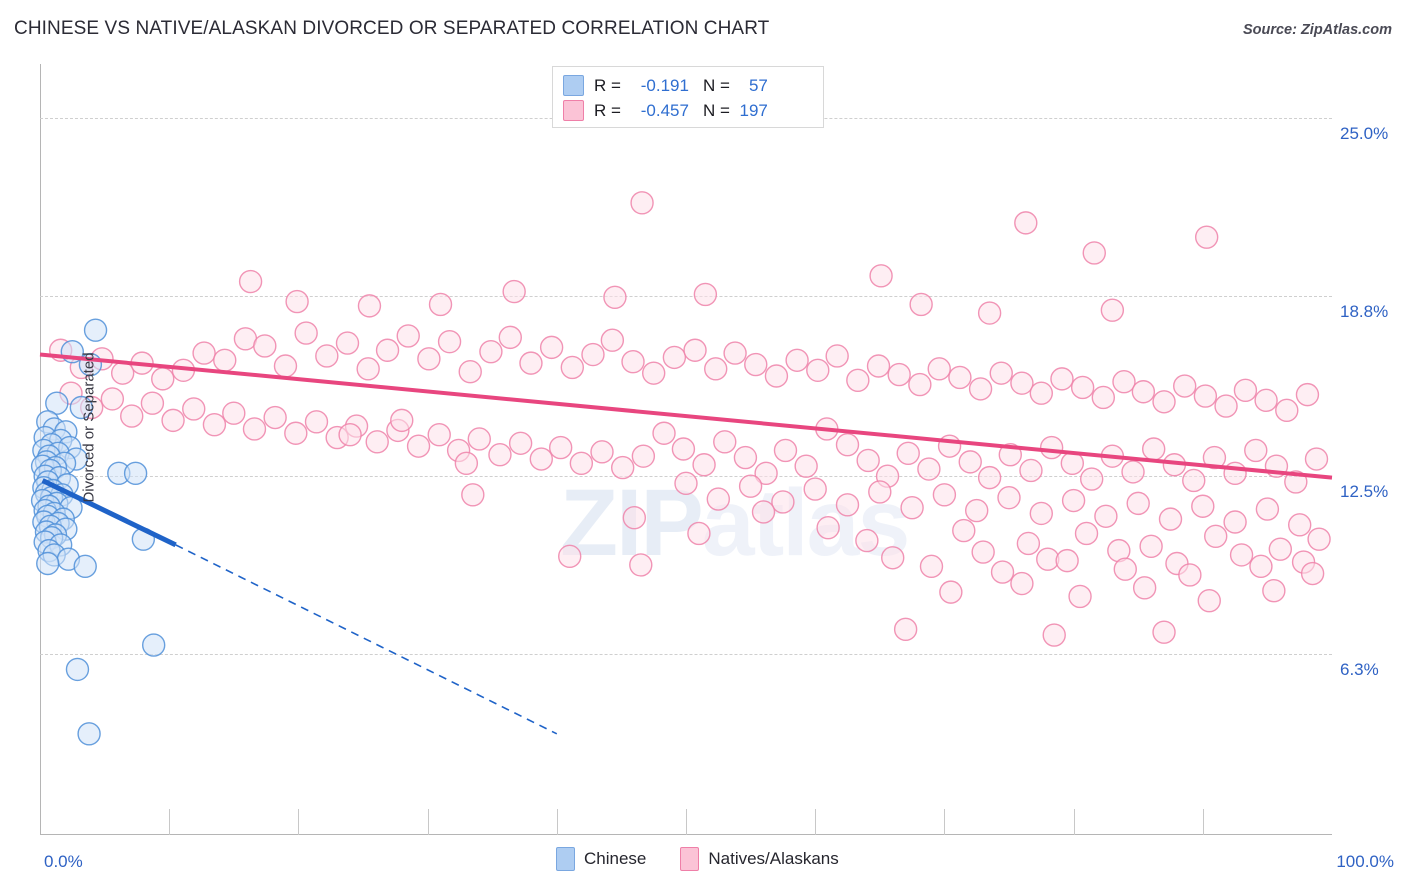 The width and height of the screenshot is (1406, 892). I want to click on y-tick-label: 18.8%, so click(1364, 311).